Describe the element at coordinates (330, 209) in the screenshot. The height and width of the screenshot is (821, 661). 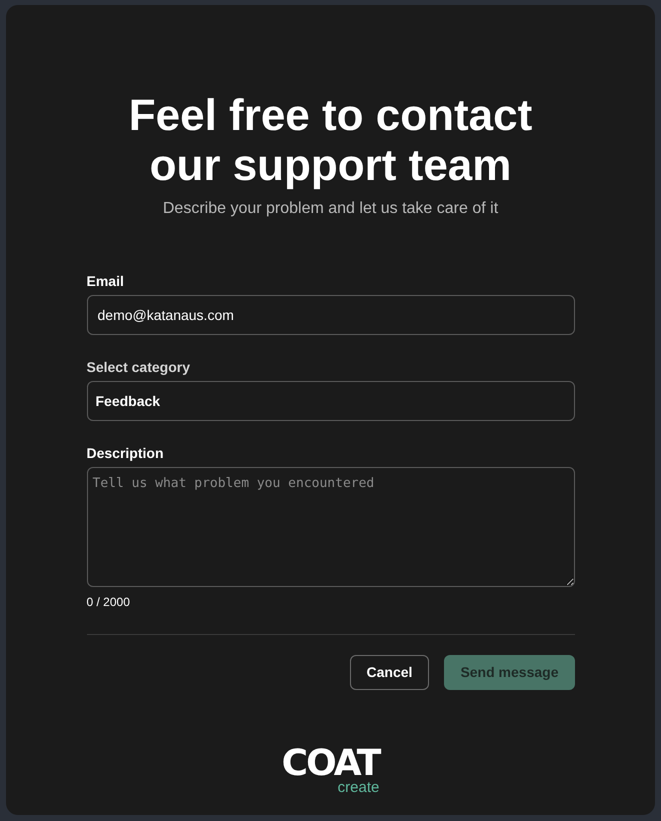
I see `dialog-subtitle: Describe your problem and let us take care of it` at that location.